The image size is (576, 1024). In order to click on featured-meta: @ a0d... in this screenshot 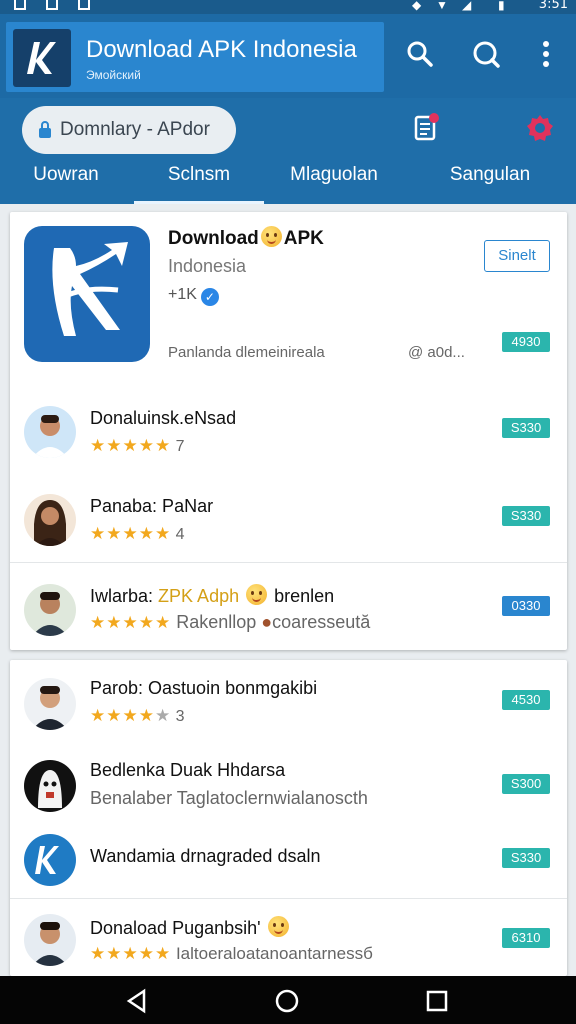, I will do `click(436, 352)`.